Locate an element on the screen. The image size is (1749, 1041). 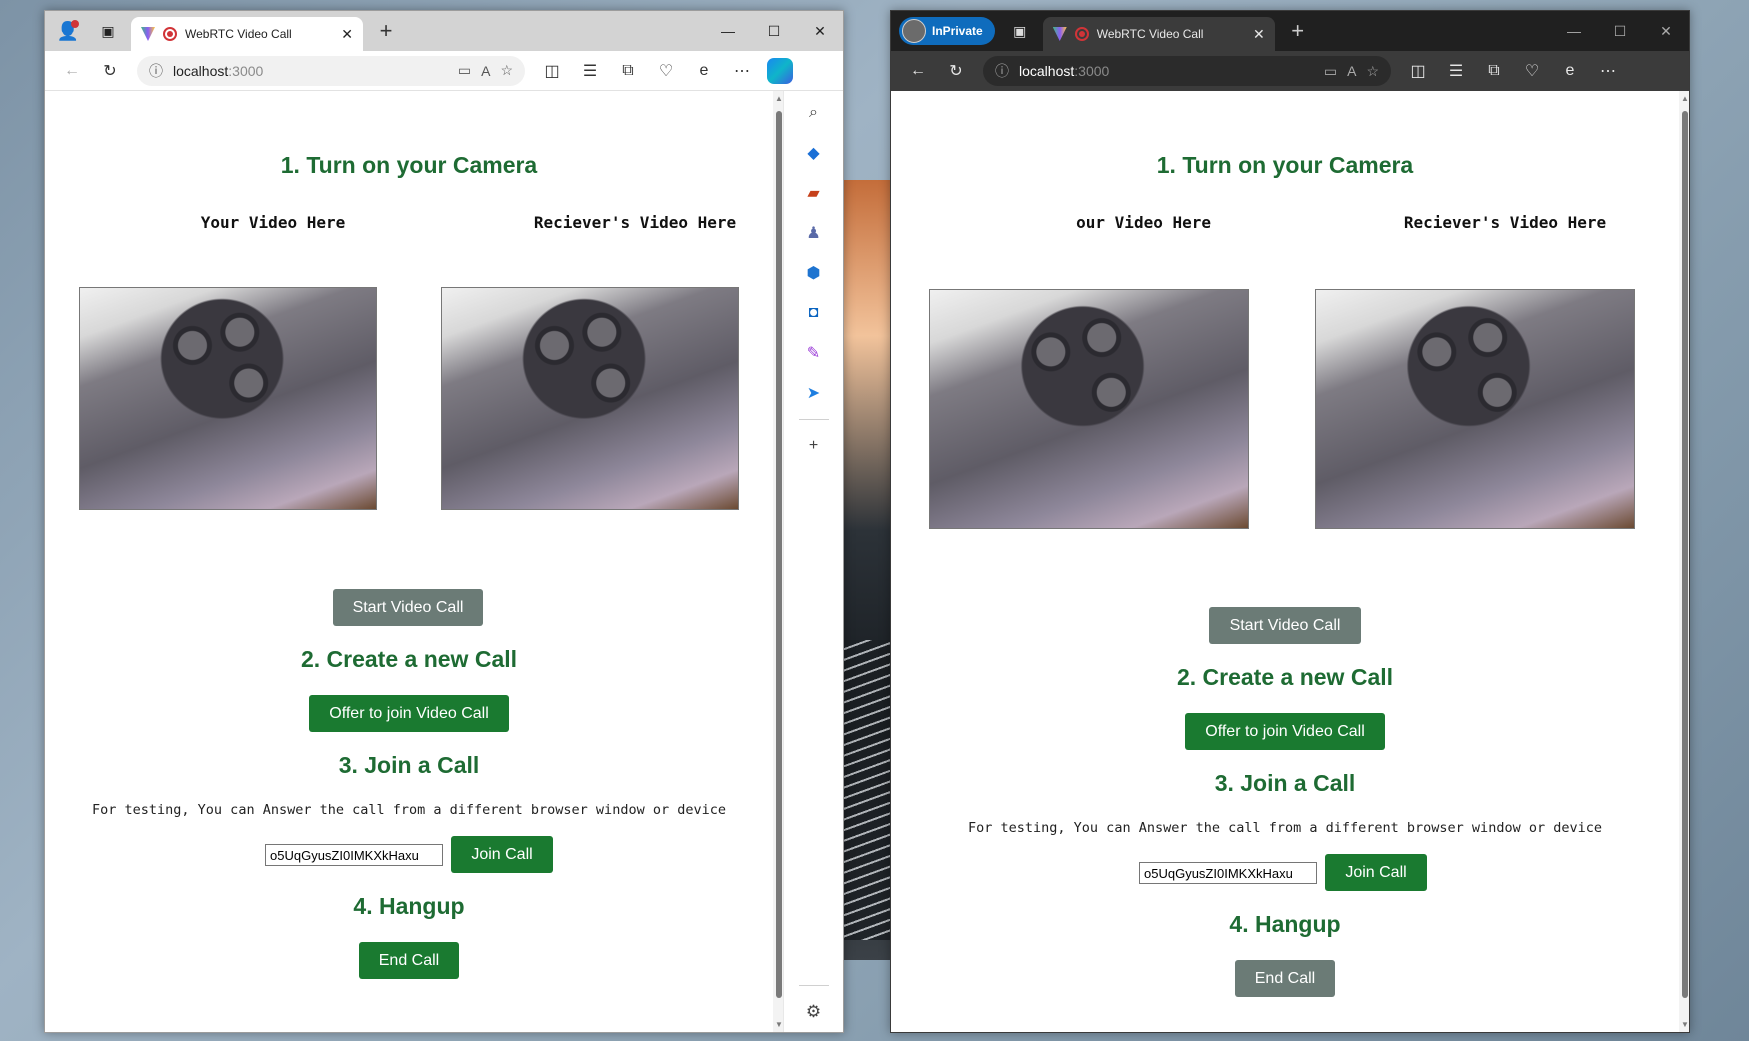
tab-title: WebRTC Video Call is located at coordinates (238, 34).